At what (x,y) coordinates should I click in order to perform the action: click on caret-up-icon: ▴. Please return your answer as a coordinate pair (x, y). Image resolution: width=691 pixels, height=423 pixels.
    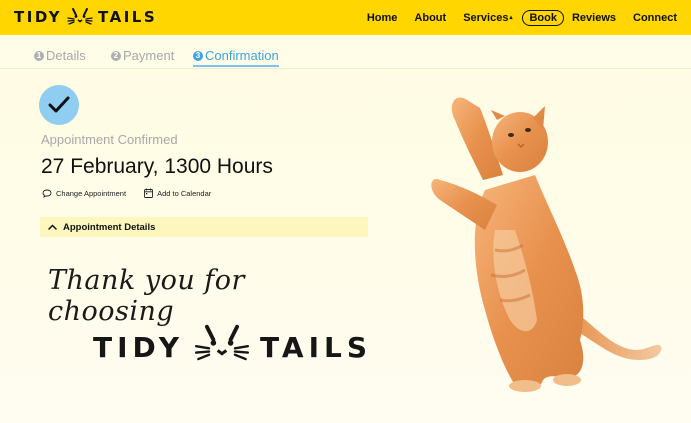
    Looking at the image, I should click on (511, 18).